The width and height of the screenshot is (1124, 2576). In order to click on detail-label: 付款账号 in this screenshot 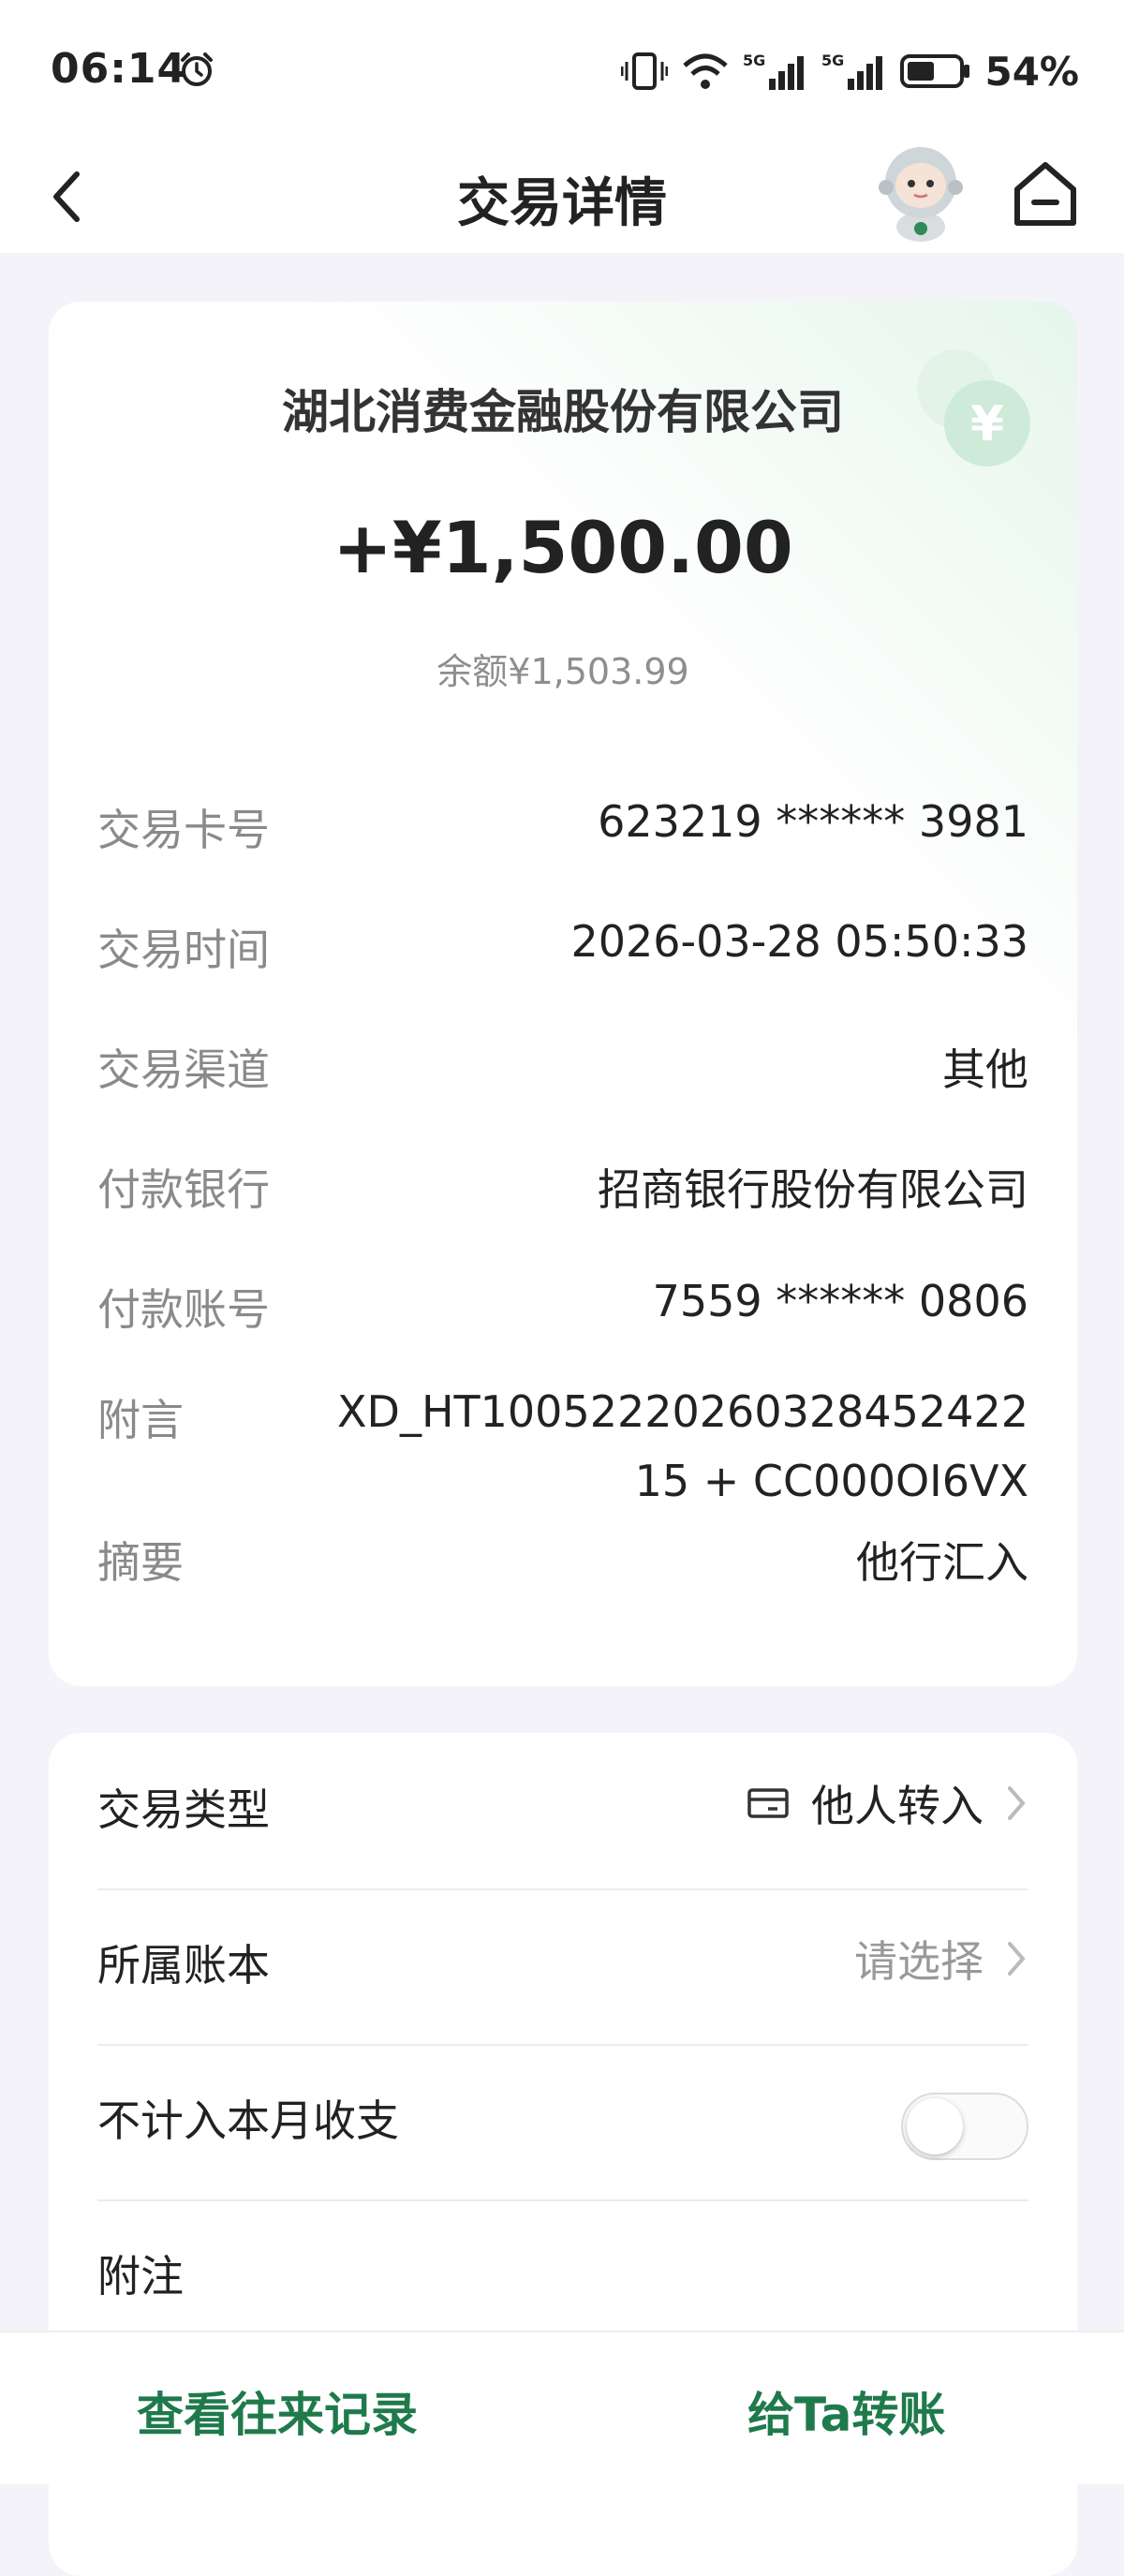, I will do `click(183, 1310)`.